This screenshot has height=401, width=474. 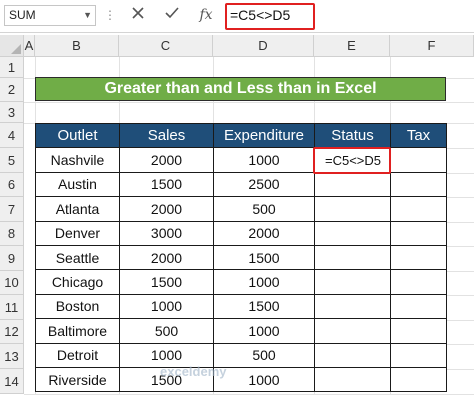 I want to click on row-header-1: 1, so click(x=12, y=67).